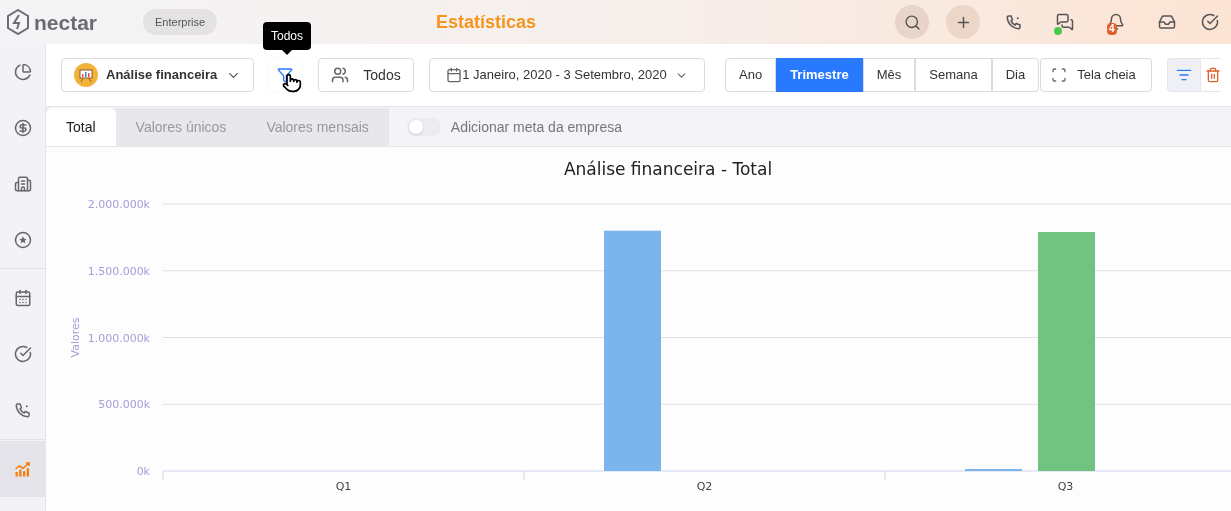  I want to click on x-tick-label: Q1, so click(343, 486).